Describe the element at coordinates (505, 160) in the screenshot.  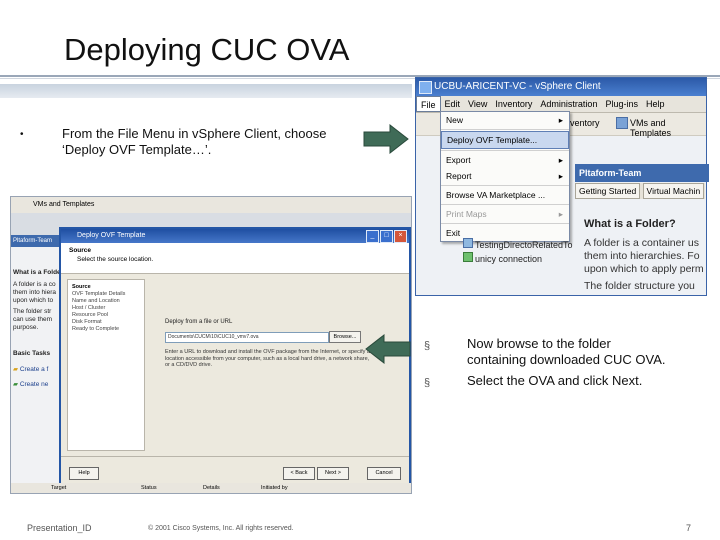
I see `file-menu-export: Export ▸` at that location.